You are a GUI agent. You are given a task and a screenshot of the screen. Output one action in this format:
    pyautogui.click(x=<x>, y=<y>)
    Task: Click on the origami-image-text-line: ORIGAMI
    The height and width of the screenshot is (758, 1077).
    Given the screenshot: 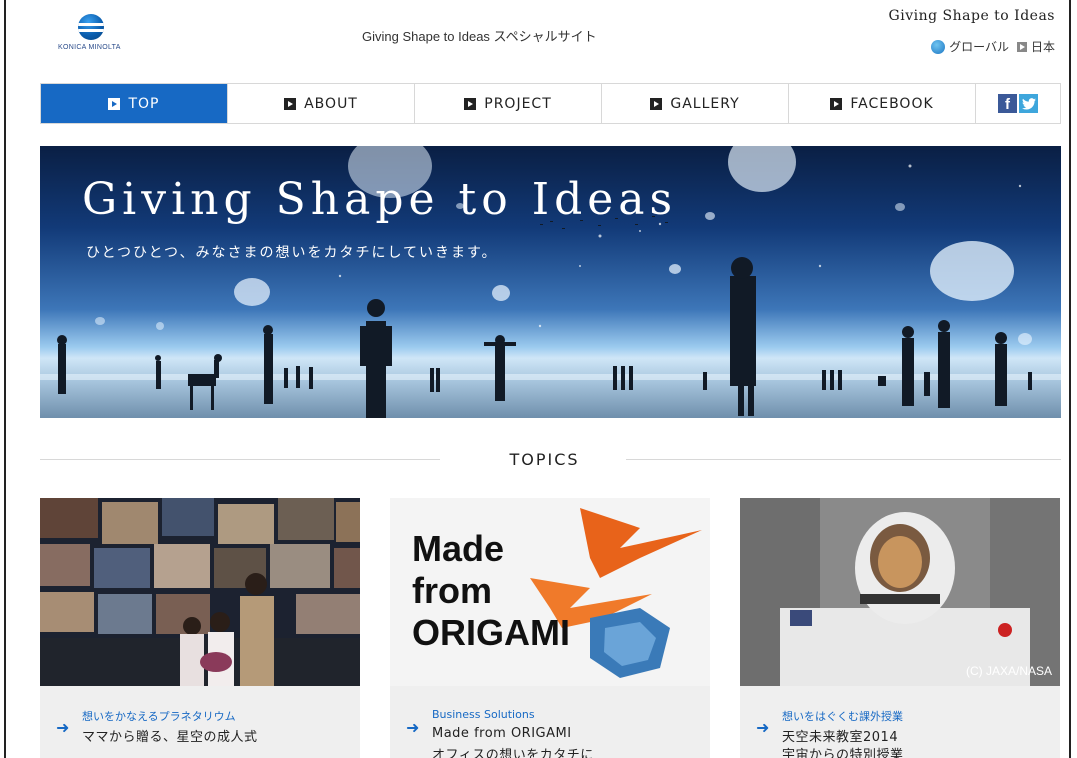 What is the action you would take?
    pyautogui.click(x=491, y=632)
    